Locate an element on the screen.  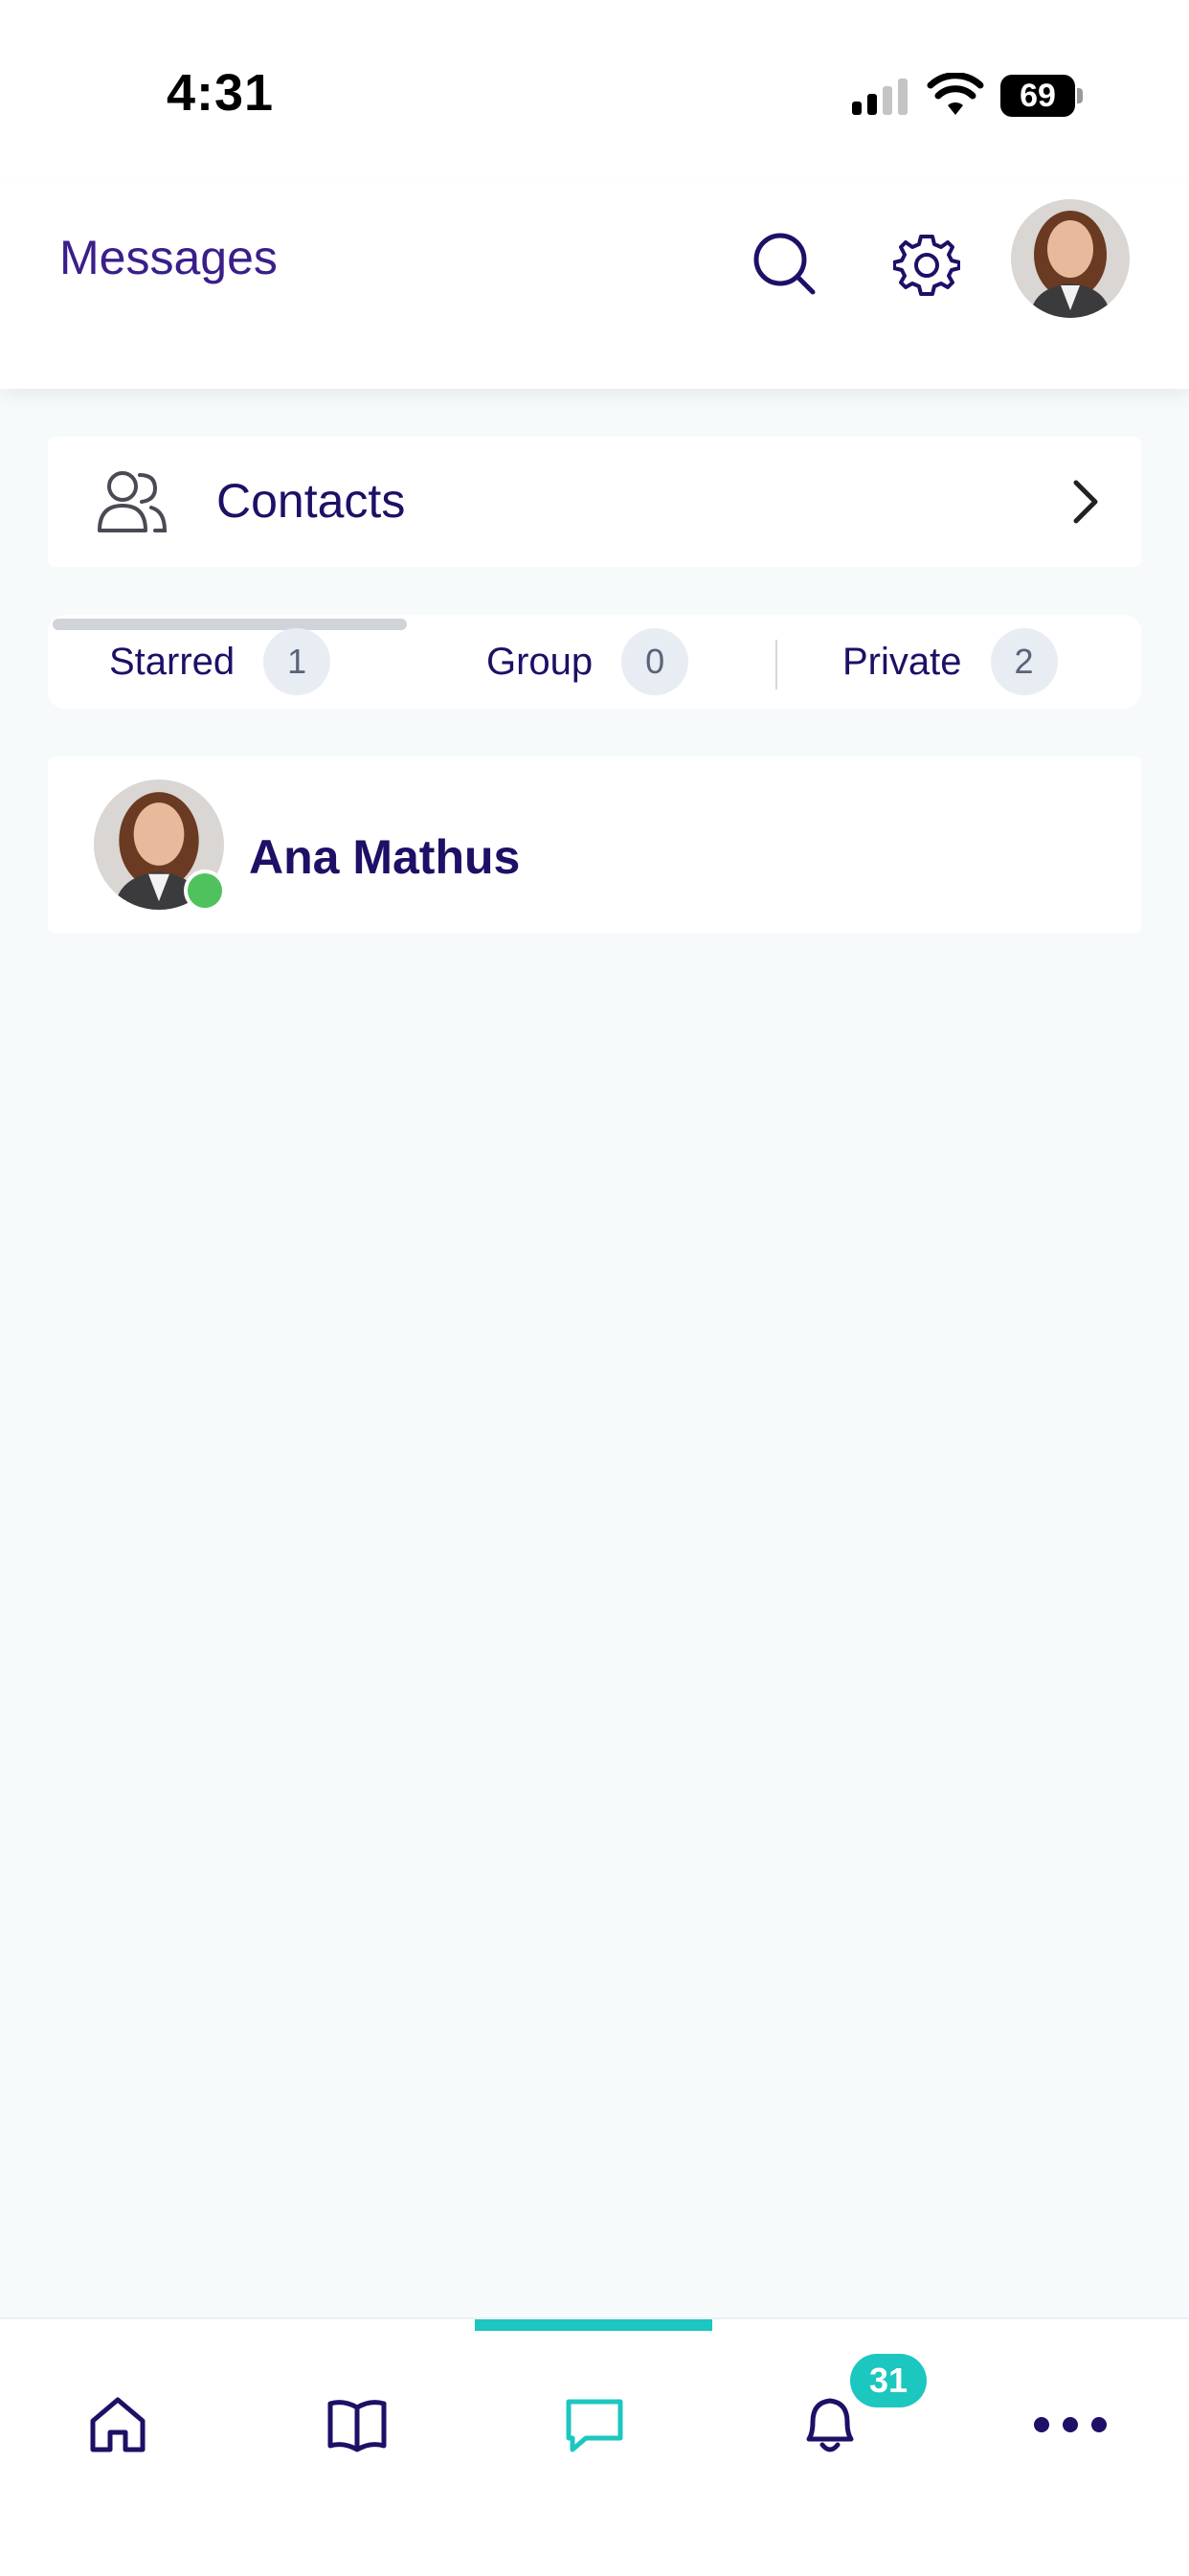
settings-button is located at coordinates (926, 264).